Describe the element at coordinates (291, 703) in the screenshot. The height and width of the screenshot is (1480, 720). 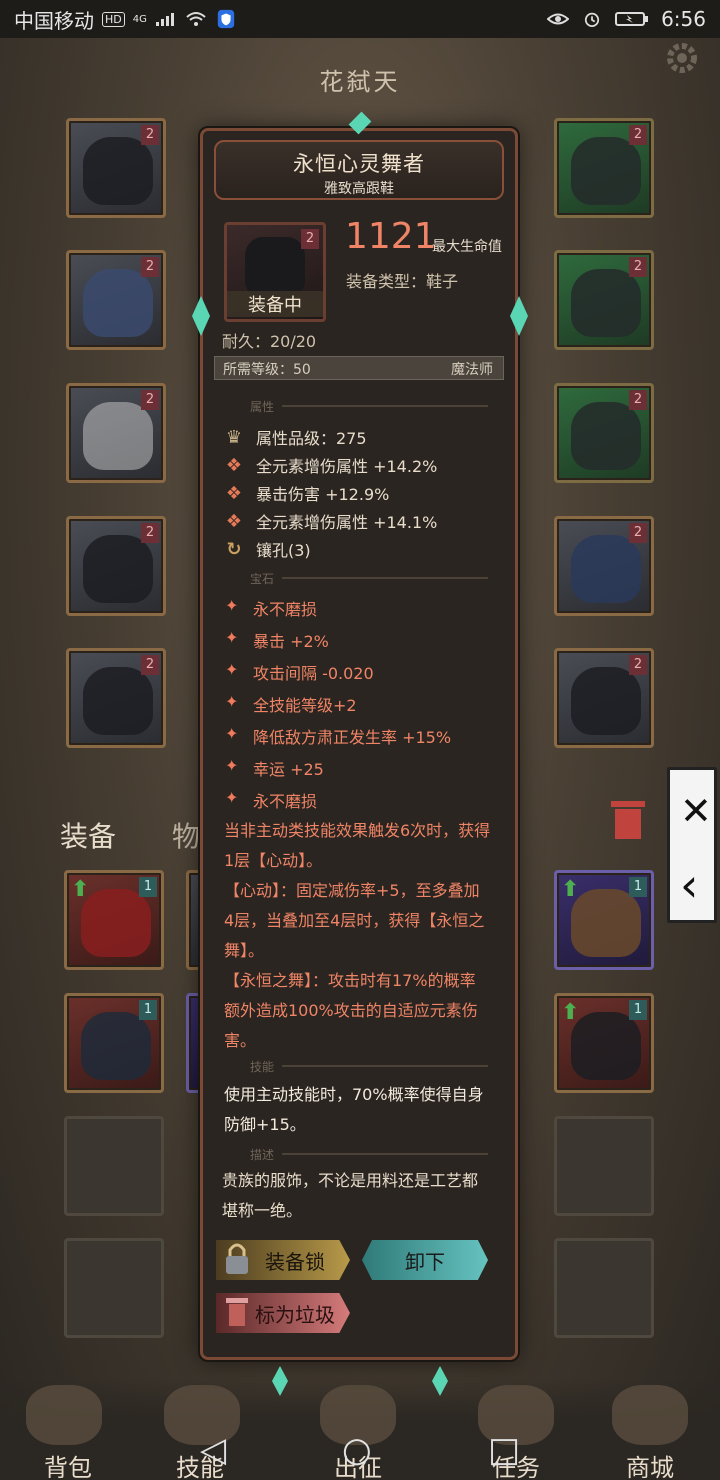
I see `gem-effect: ✦ 全技能等级+2` at that location.